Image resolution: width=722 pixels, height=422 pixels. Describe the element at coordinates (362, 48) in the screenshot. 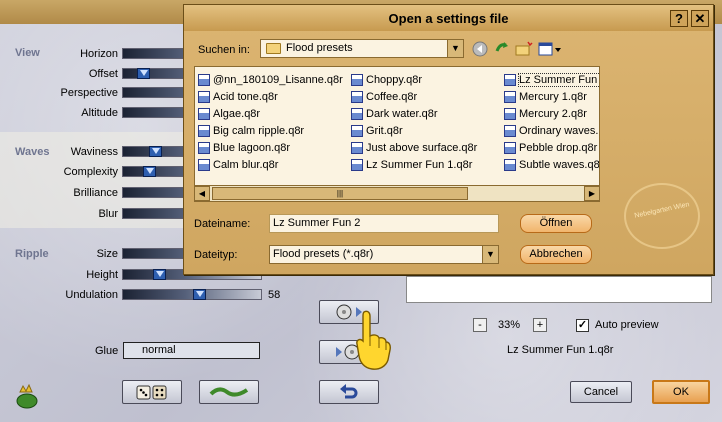

I see `look-in-combo: Flood presets ▼` at that location.